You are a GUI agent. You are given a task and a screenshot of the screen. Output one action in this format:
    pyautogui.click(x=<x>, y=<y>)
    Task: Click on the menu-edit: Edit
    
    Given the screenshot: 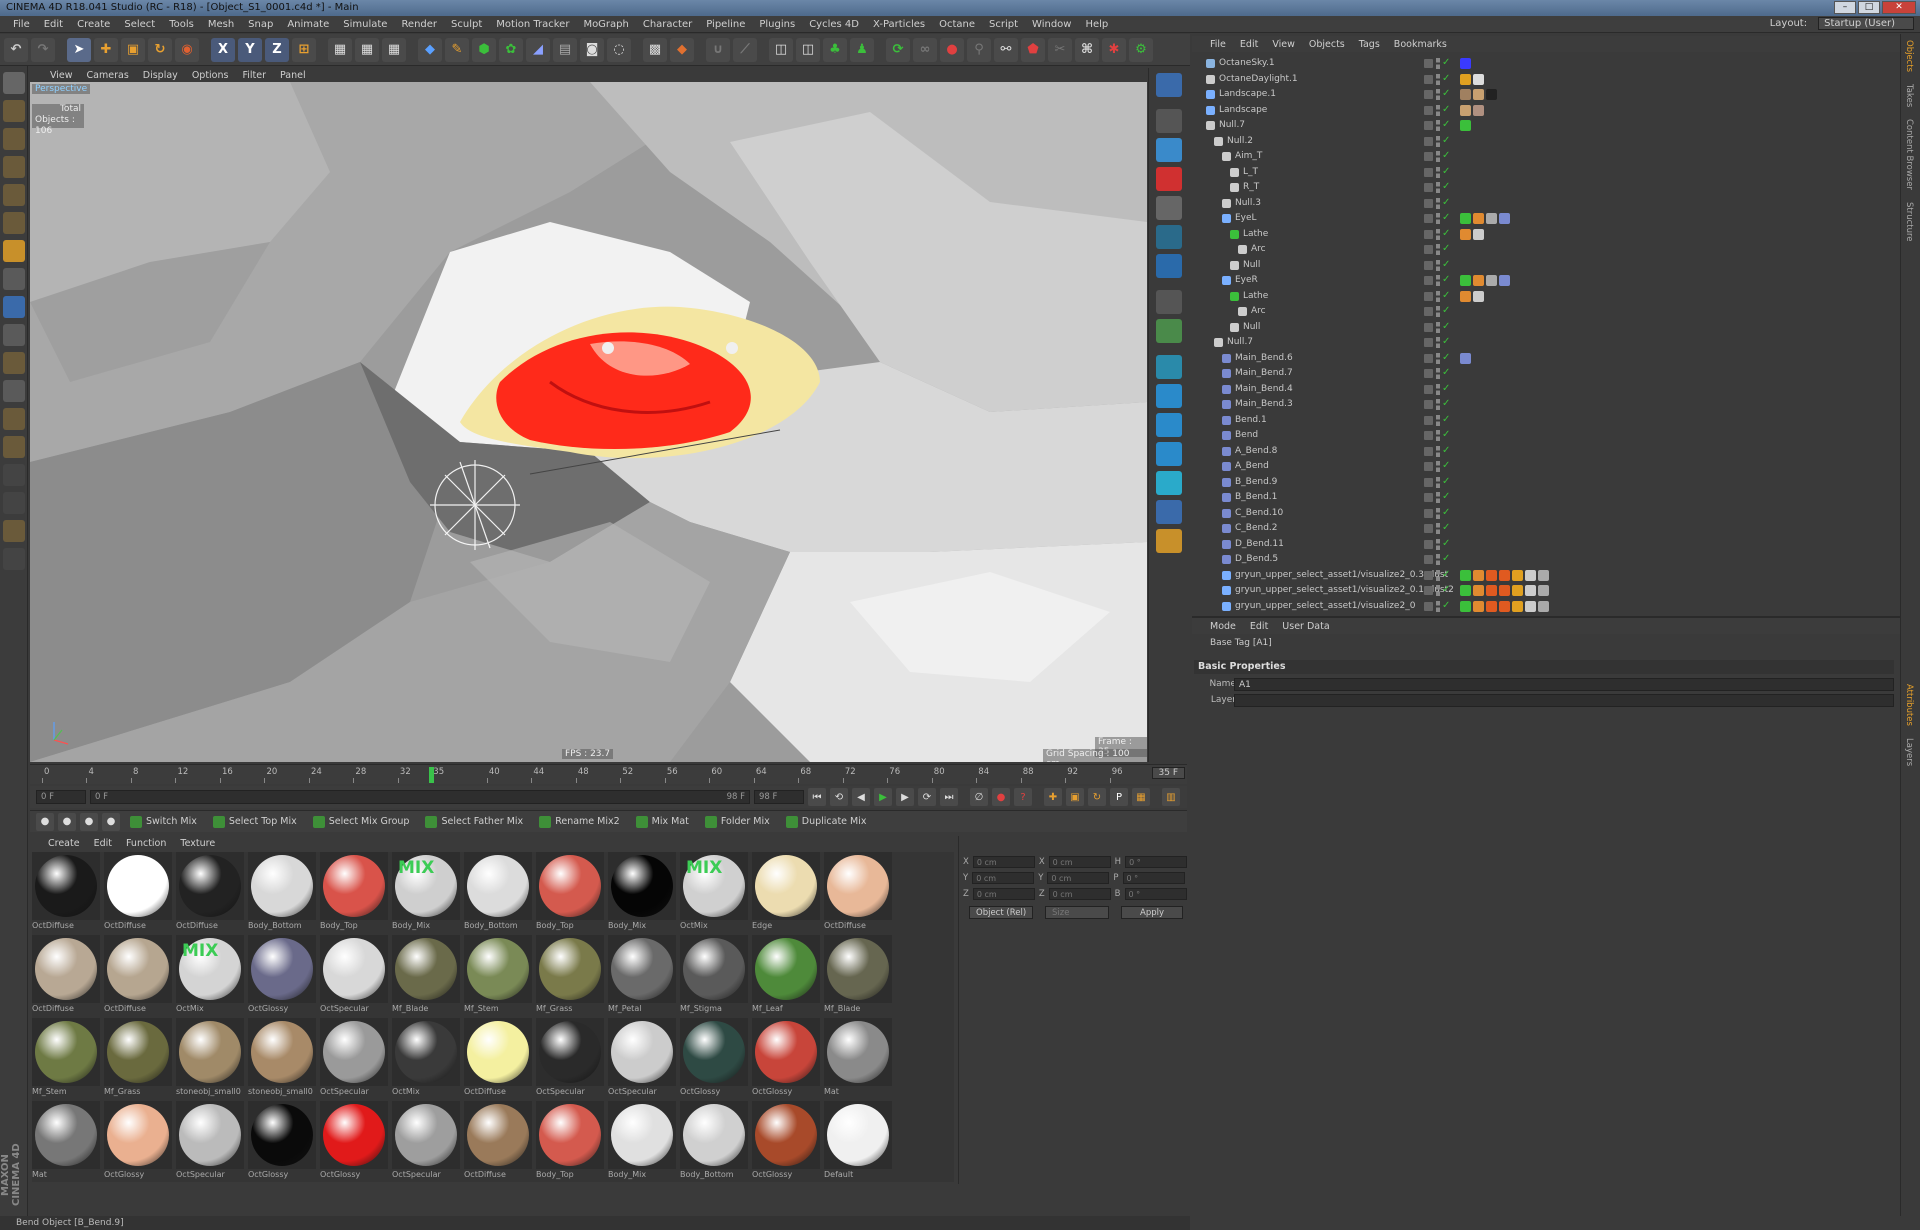 What is the action you would take?
    pyautogui.click(x=53, y=24)
    